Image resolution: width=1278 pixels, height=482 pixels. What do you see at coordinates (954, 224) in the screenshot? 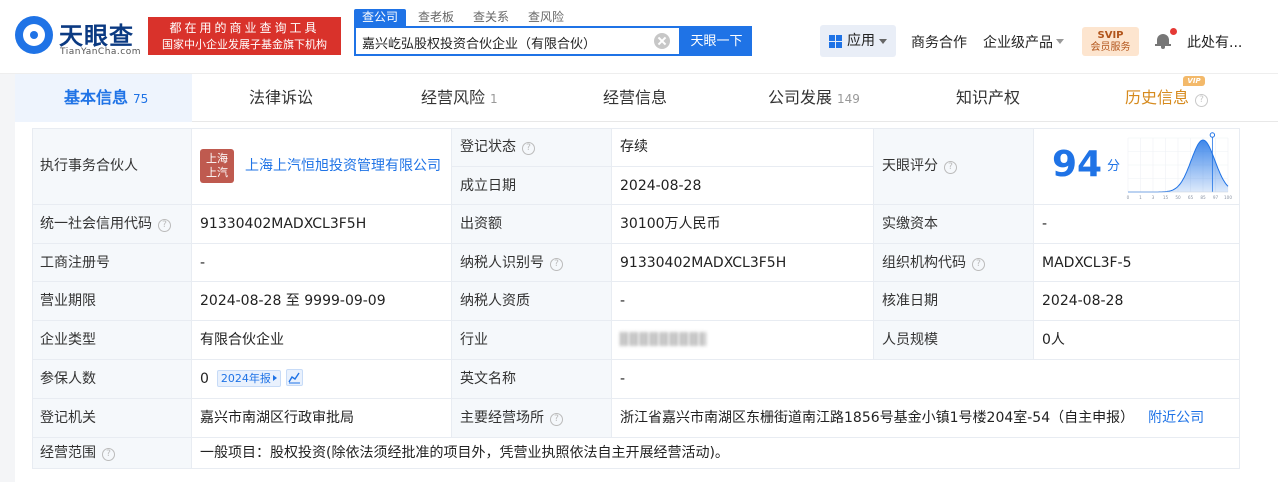
I see `paid-capital-label: 实缴资本` at bounding box center [954, 224].